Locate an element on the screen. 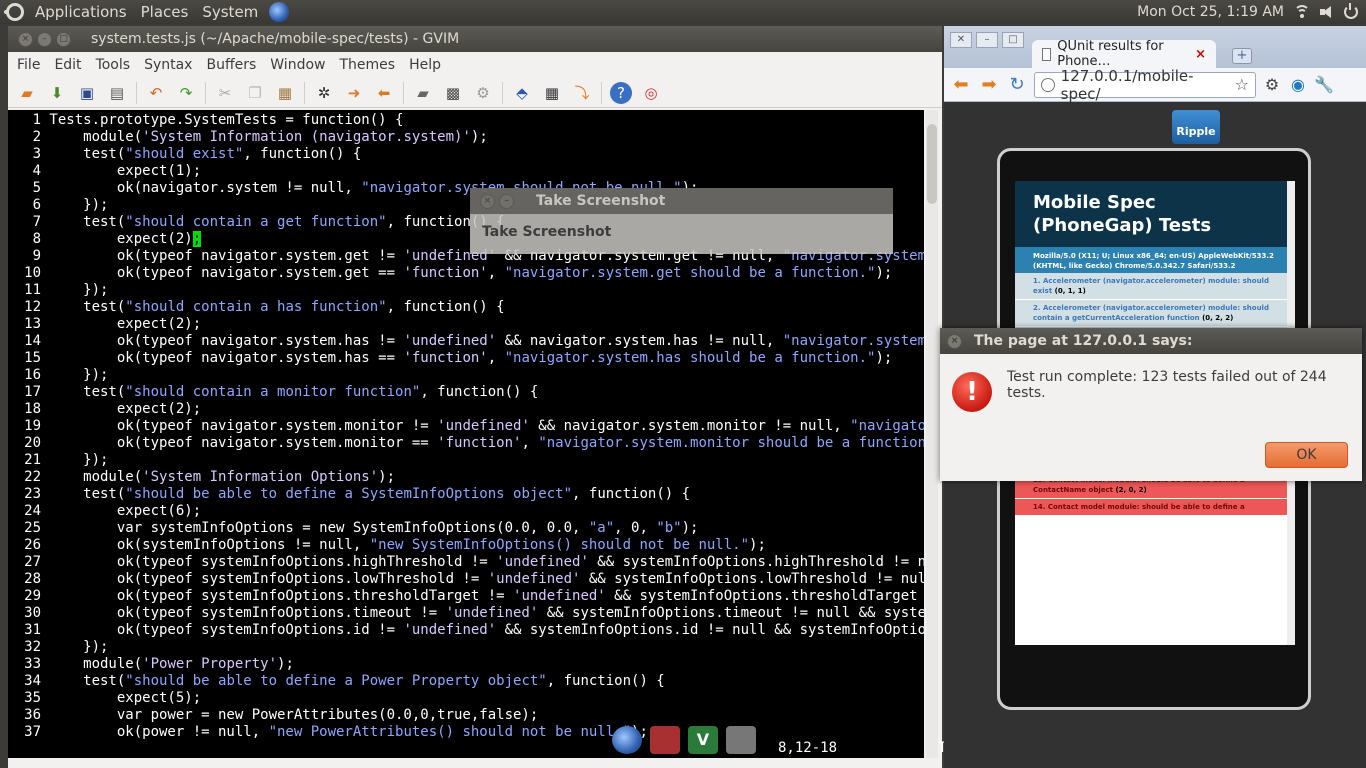  clock: Mon Oct 25, 1:19 AM is located at coordinates (1210, 12).